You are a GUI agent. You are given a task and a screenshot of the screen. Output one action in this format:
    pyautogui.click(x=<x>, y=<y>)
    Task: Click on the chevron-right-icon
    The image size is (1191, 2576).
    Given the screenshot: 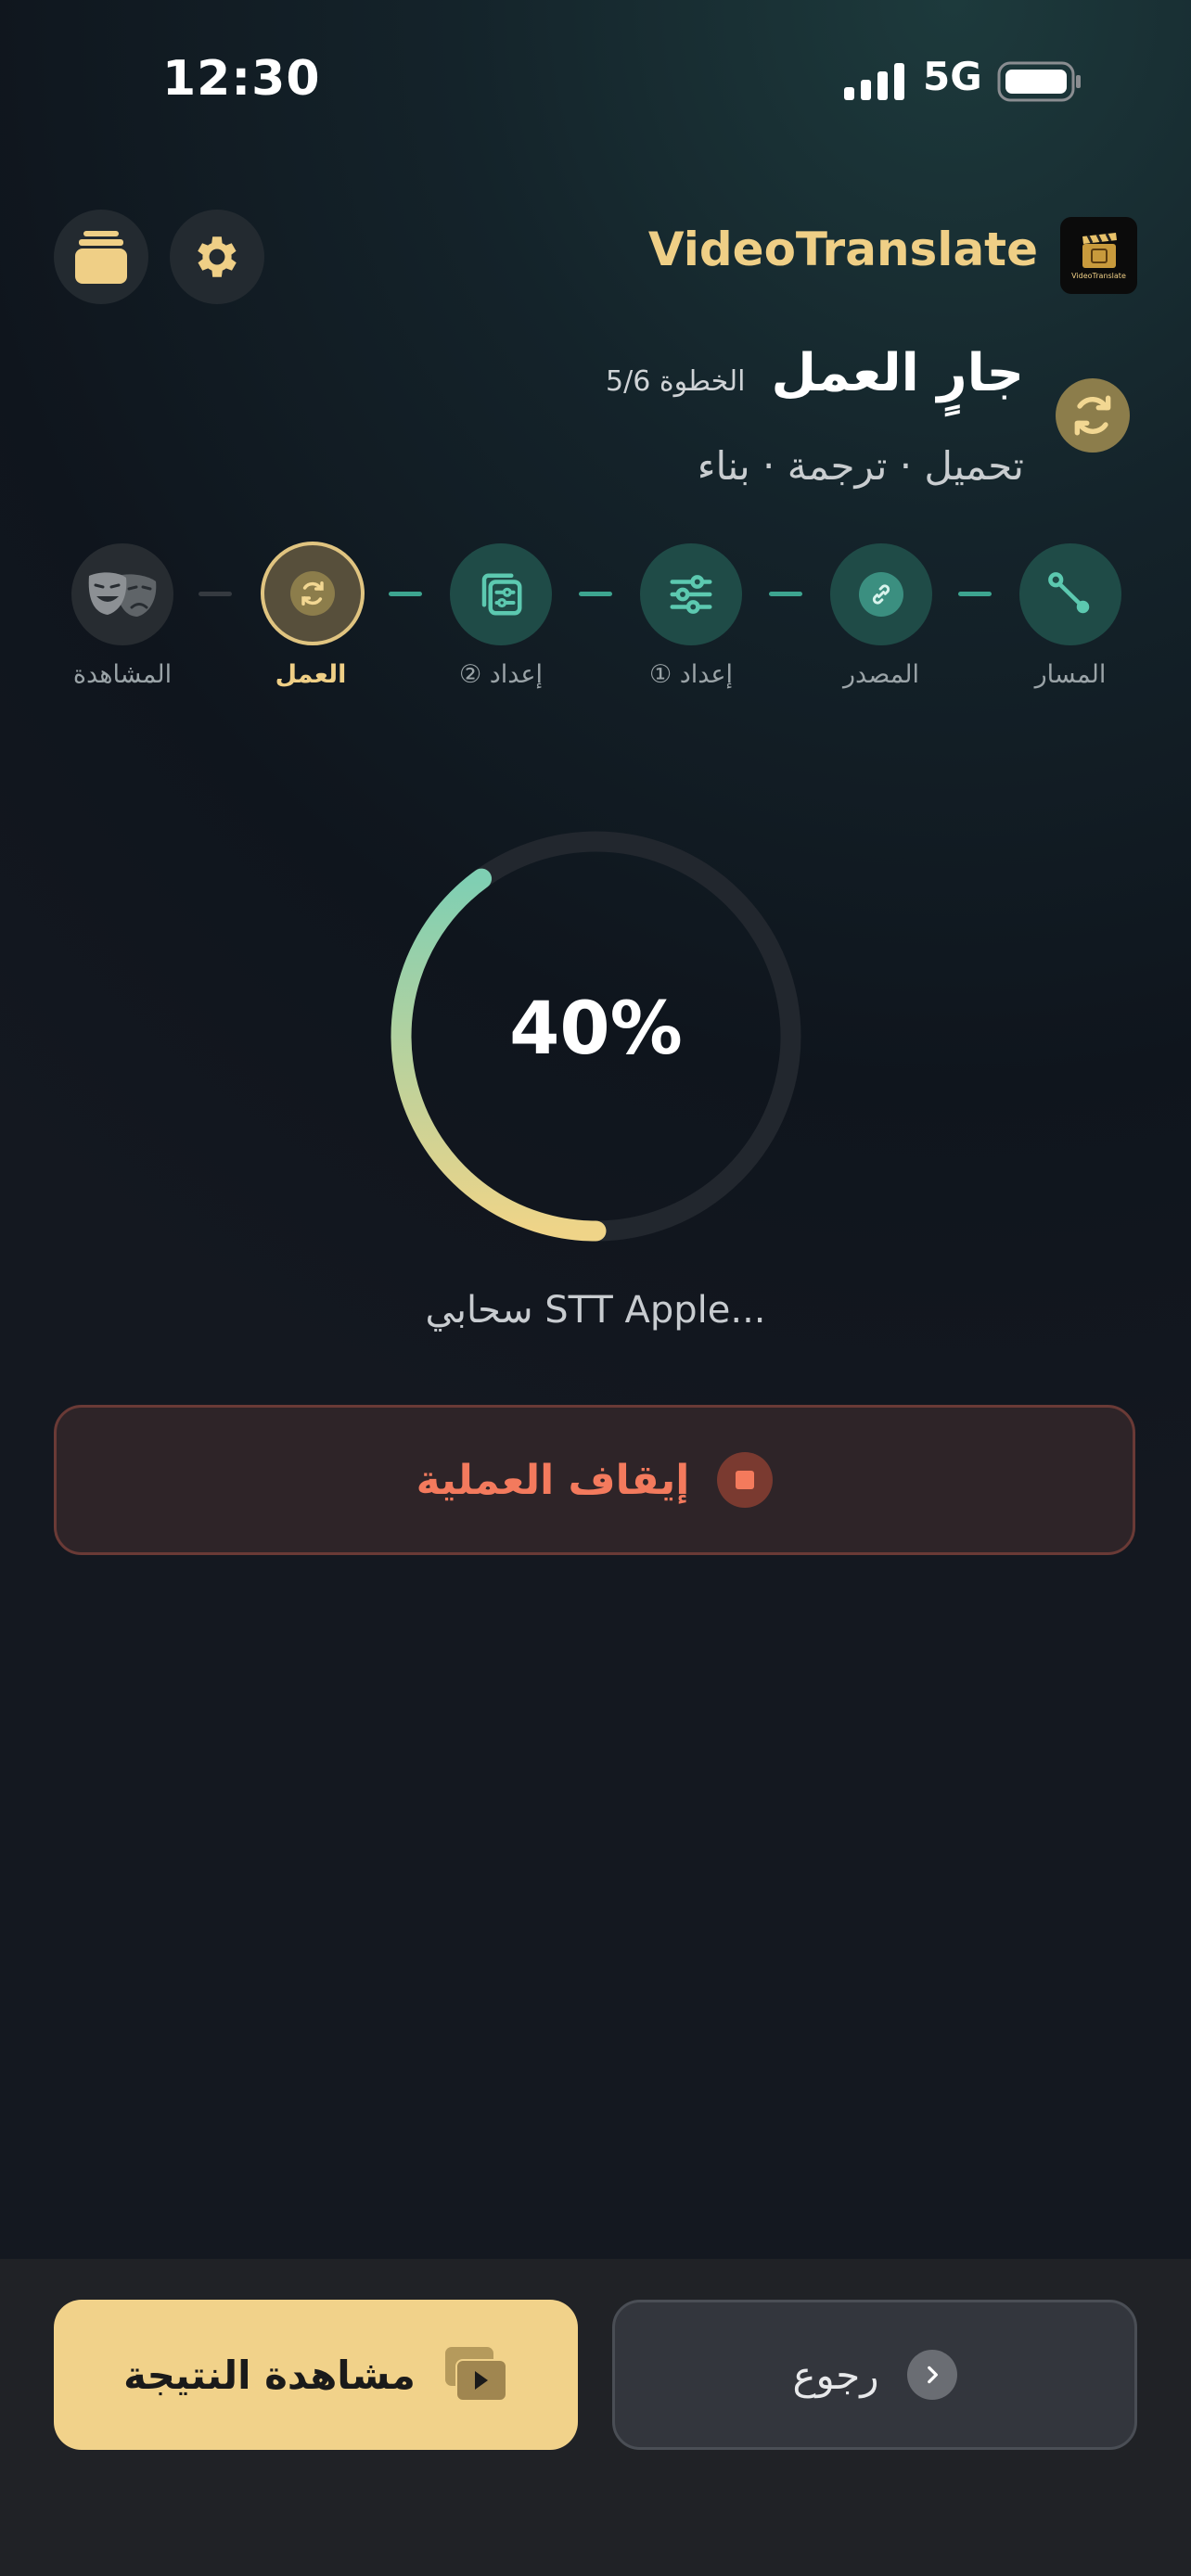 What is the action you would take?
    pyautogui.click(x=931, y=2375)
    